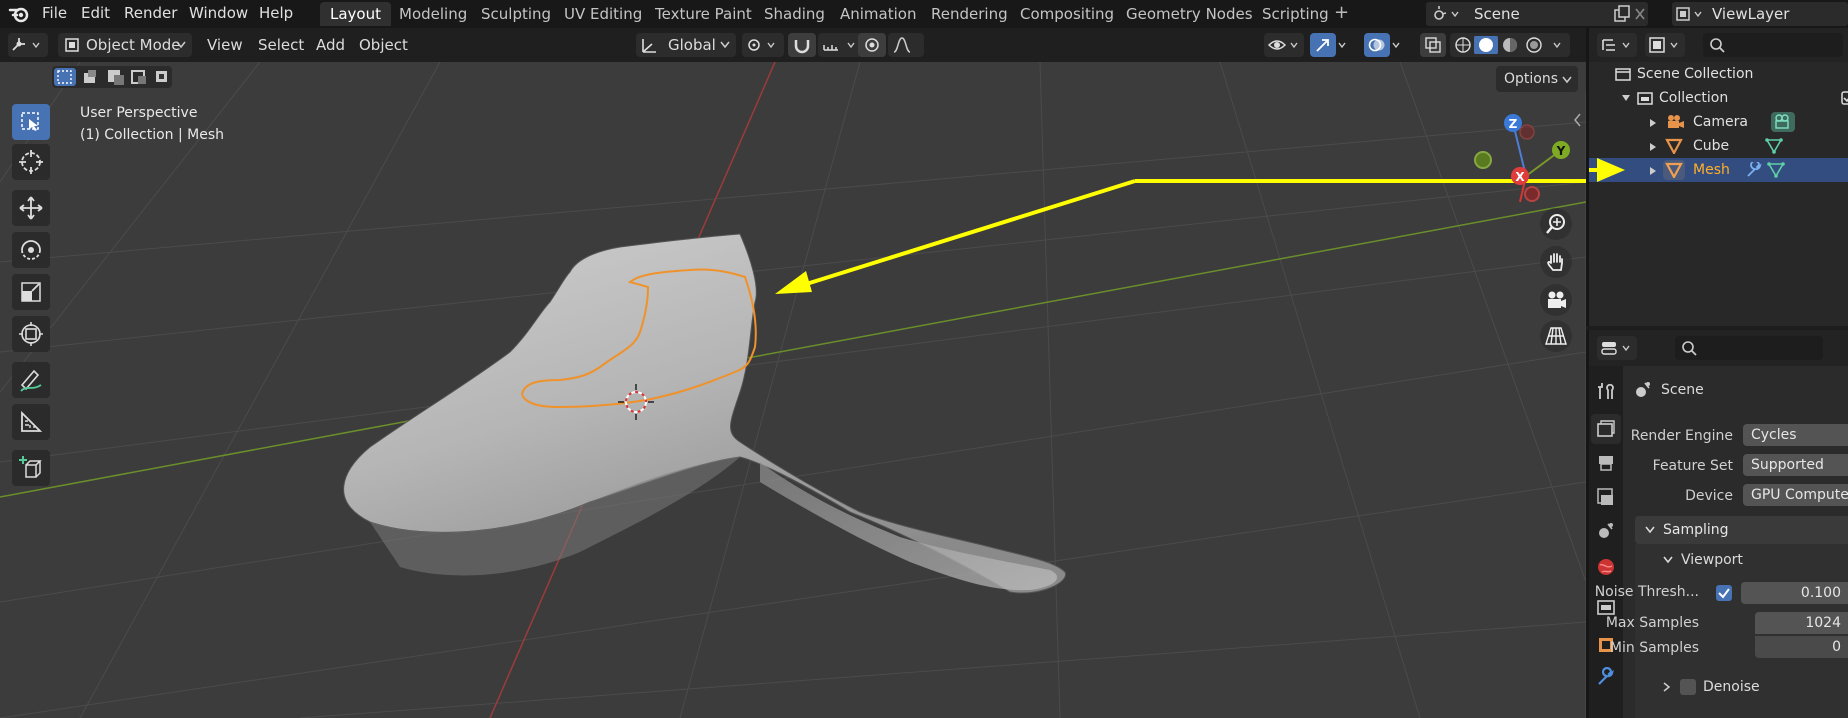  I want to click on gizmo-neg-y-icon, so click(1483, 160).